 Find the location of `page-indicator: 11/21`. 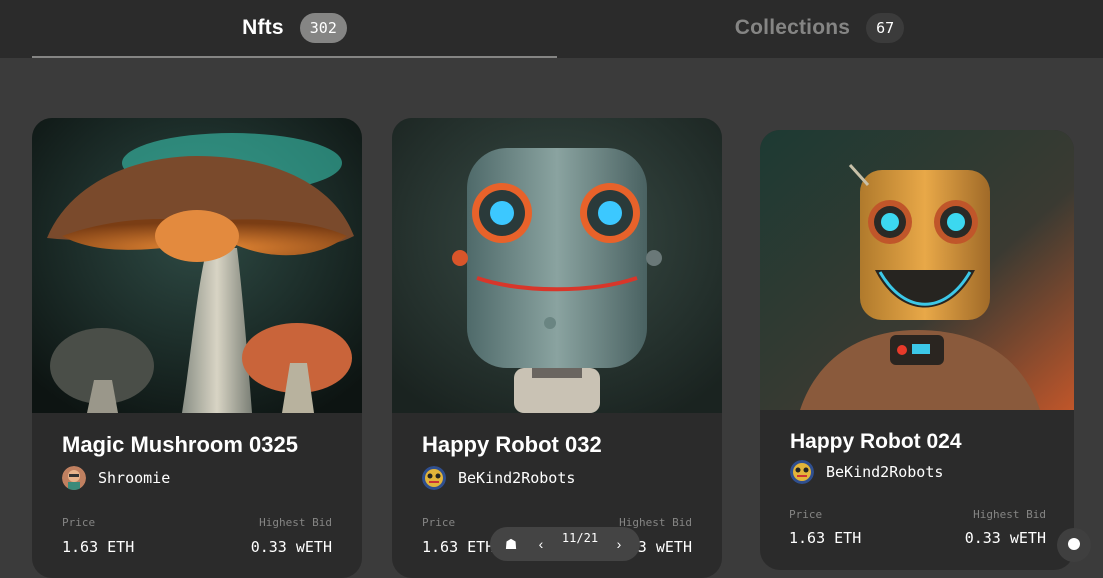

page-indicator: 11/21 is located at coordinates (580, 538).